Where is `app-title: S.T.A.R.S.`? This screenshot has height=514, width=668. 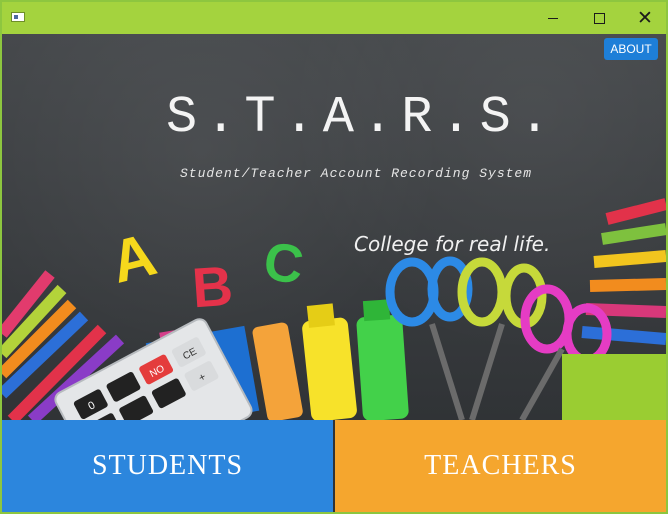 app-title: S.T.A.R.S. is located at coordinates (362, 117).